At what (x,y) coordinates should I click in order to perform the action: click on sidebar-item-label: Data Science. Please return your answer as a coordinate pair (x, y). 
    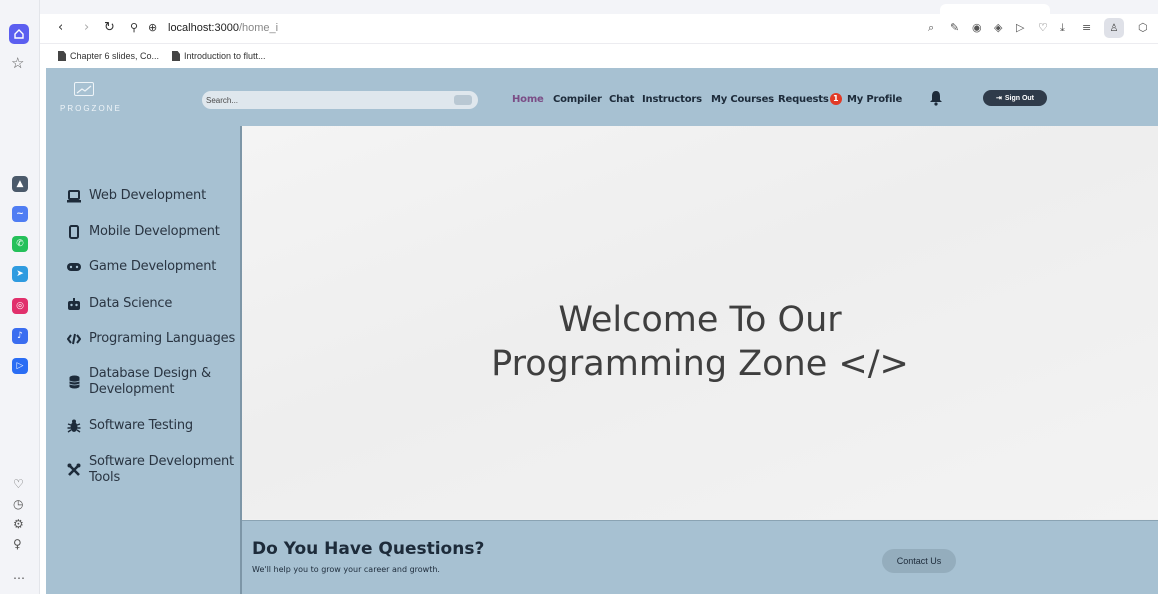
    Looking at the image, I should click on (131, 303).